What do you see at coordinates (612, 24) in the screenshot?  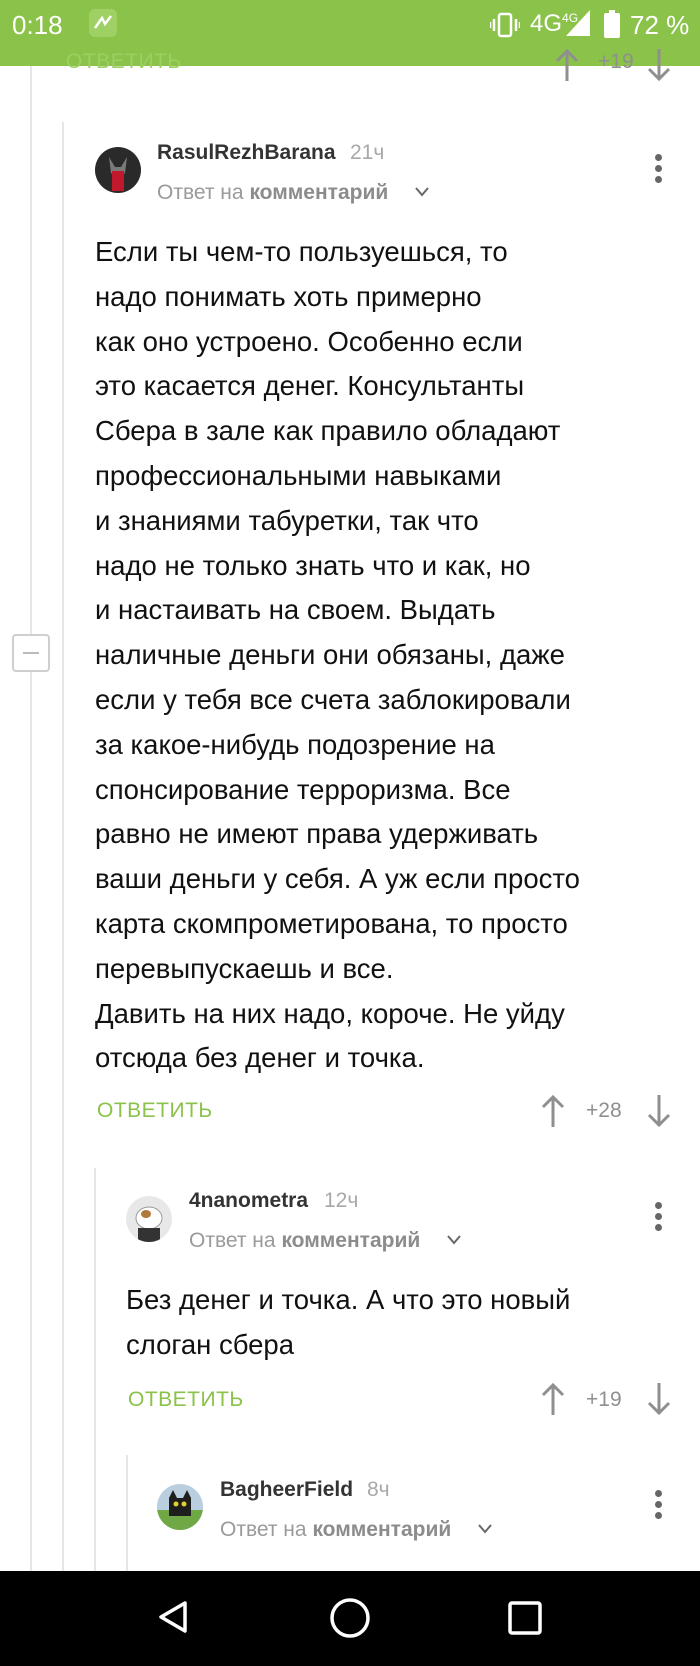 I see `battery-icon` at bounding box center [612, 24].